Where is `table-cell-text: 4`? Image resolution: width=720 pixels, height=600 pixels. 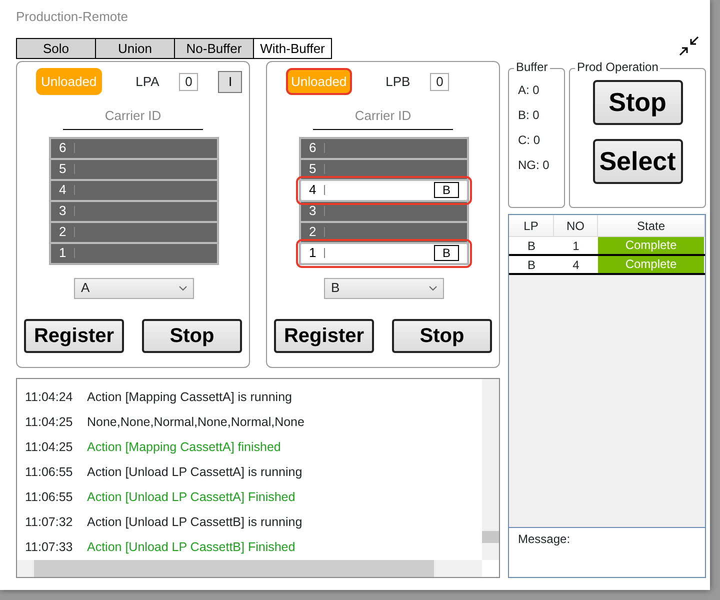
table-cell-text: 4 is located at coordinates (576, 265).